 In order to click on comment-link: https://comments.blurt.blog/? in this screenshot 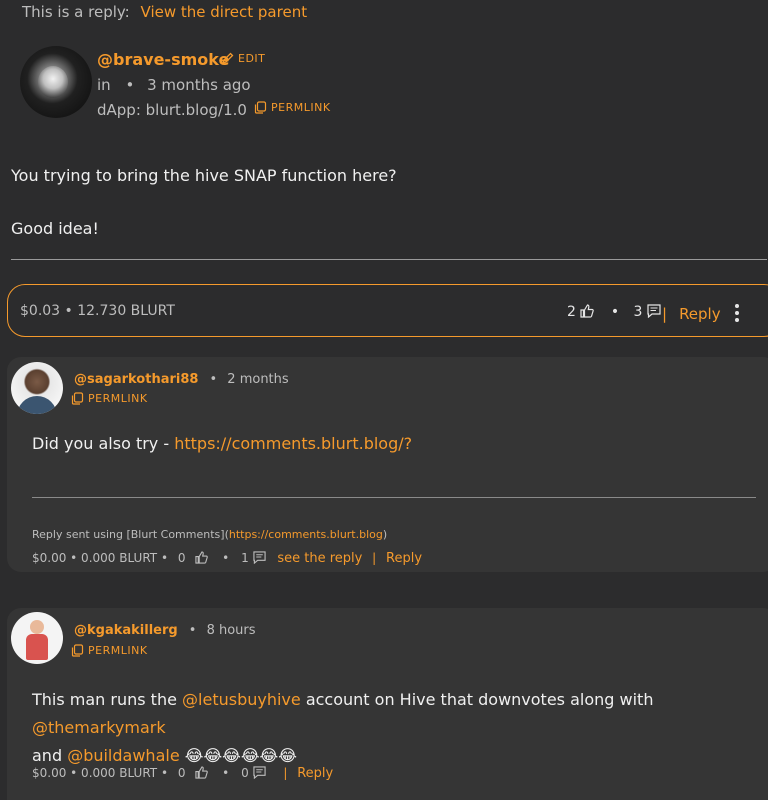, I will do `click(293, 443)`.